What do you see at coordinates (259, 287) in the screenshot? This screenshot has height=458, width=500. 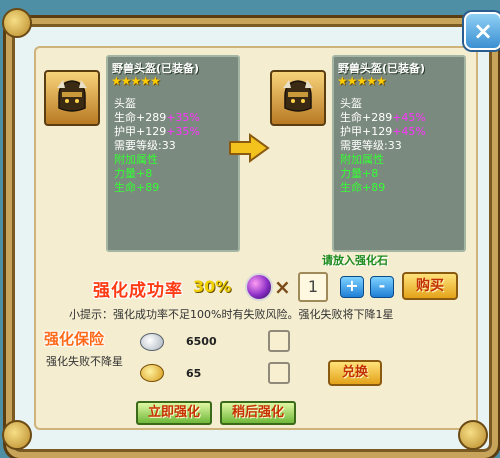 I see `enhance-stone-icon` at bounding box center [259, 287].